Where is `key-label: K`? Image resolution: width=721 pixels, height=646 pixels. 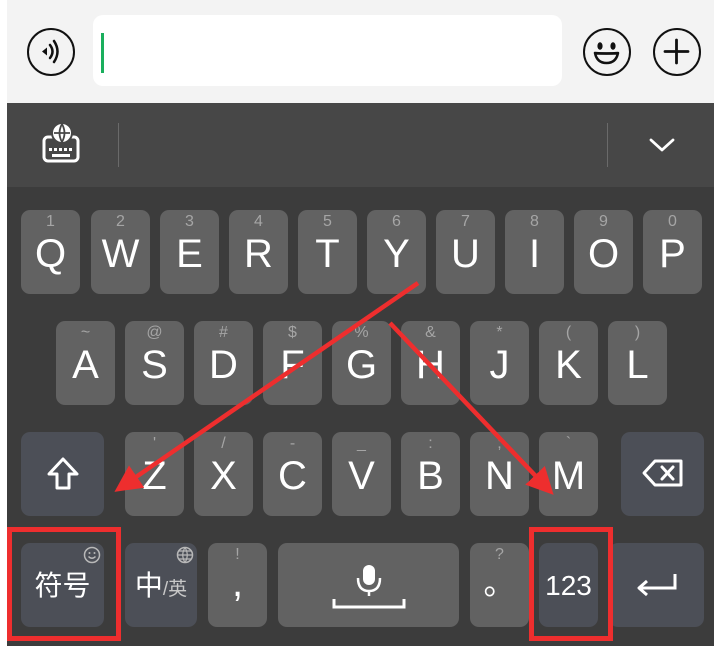 key-label: K is located at coordinates (568, 365).